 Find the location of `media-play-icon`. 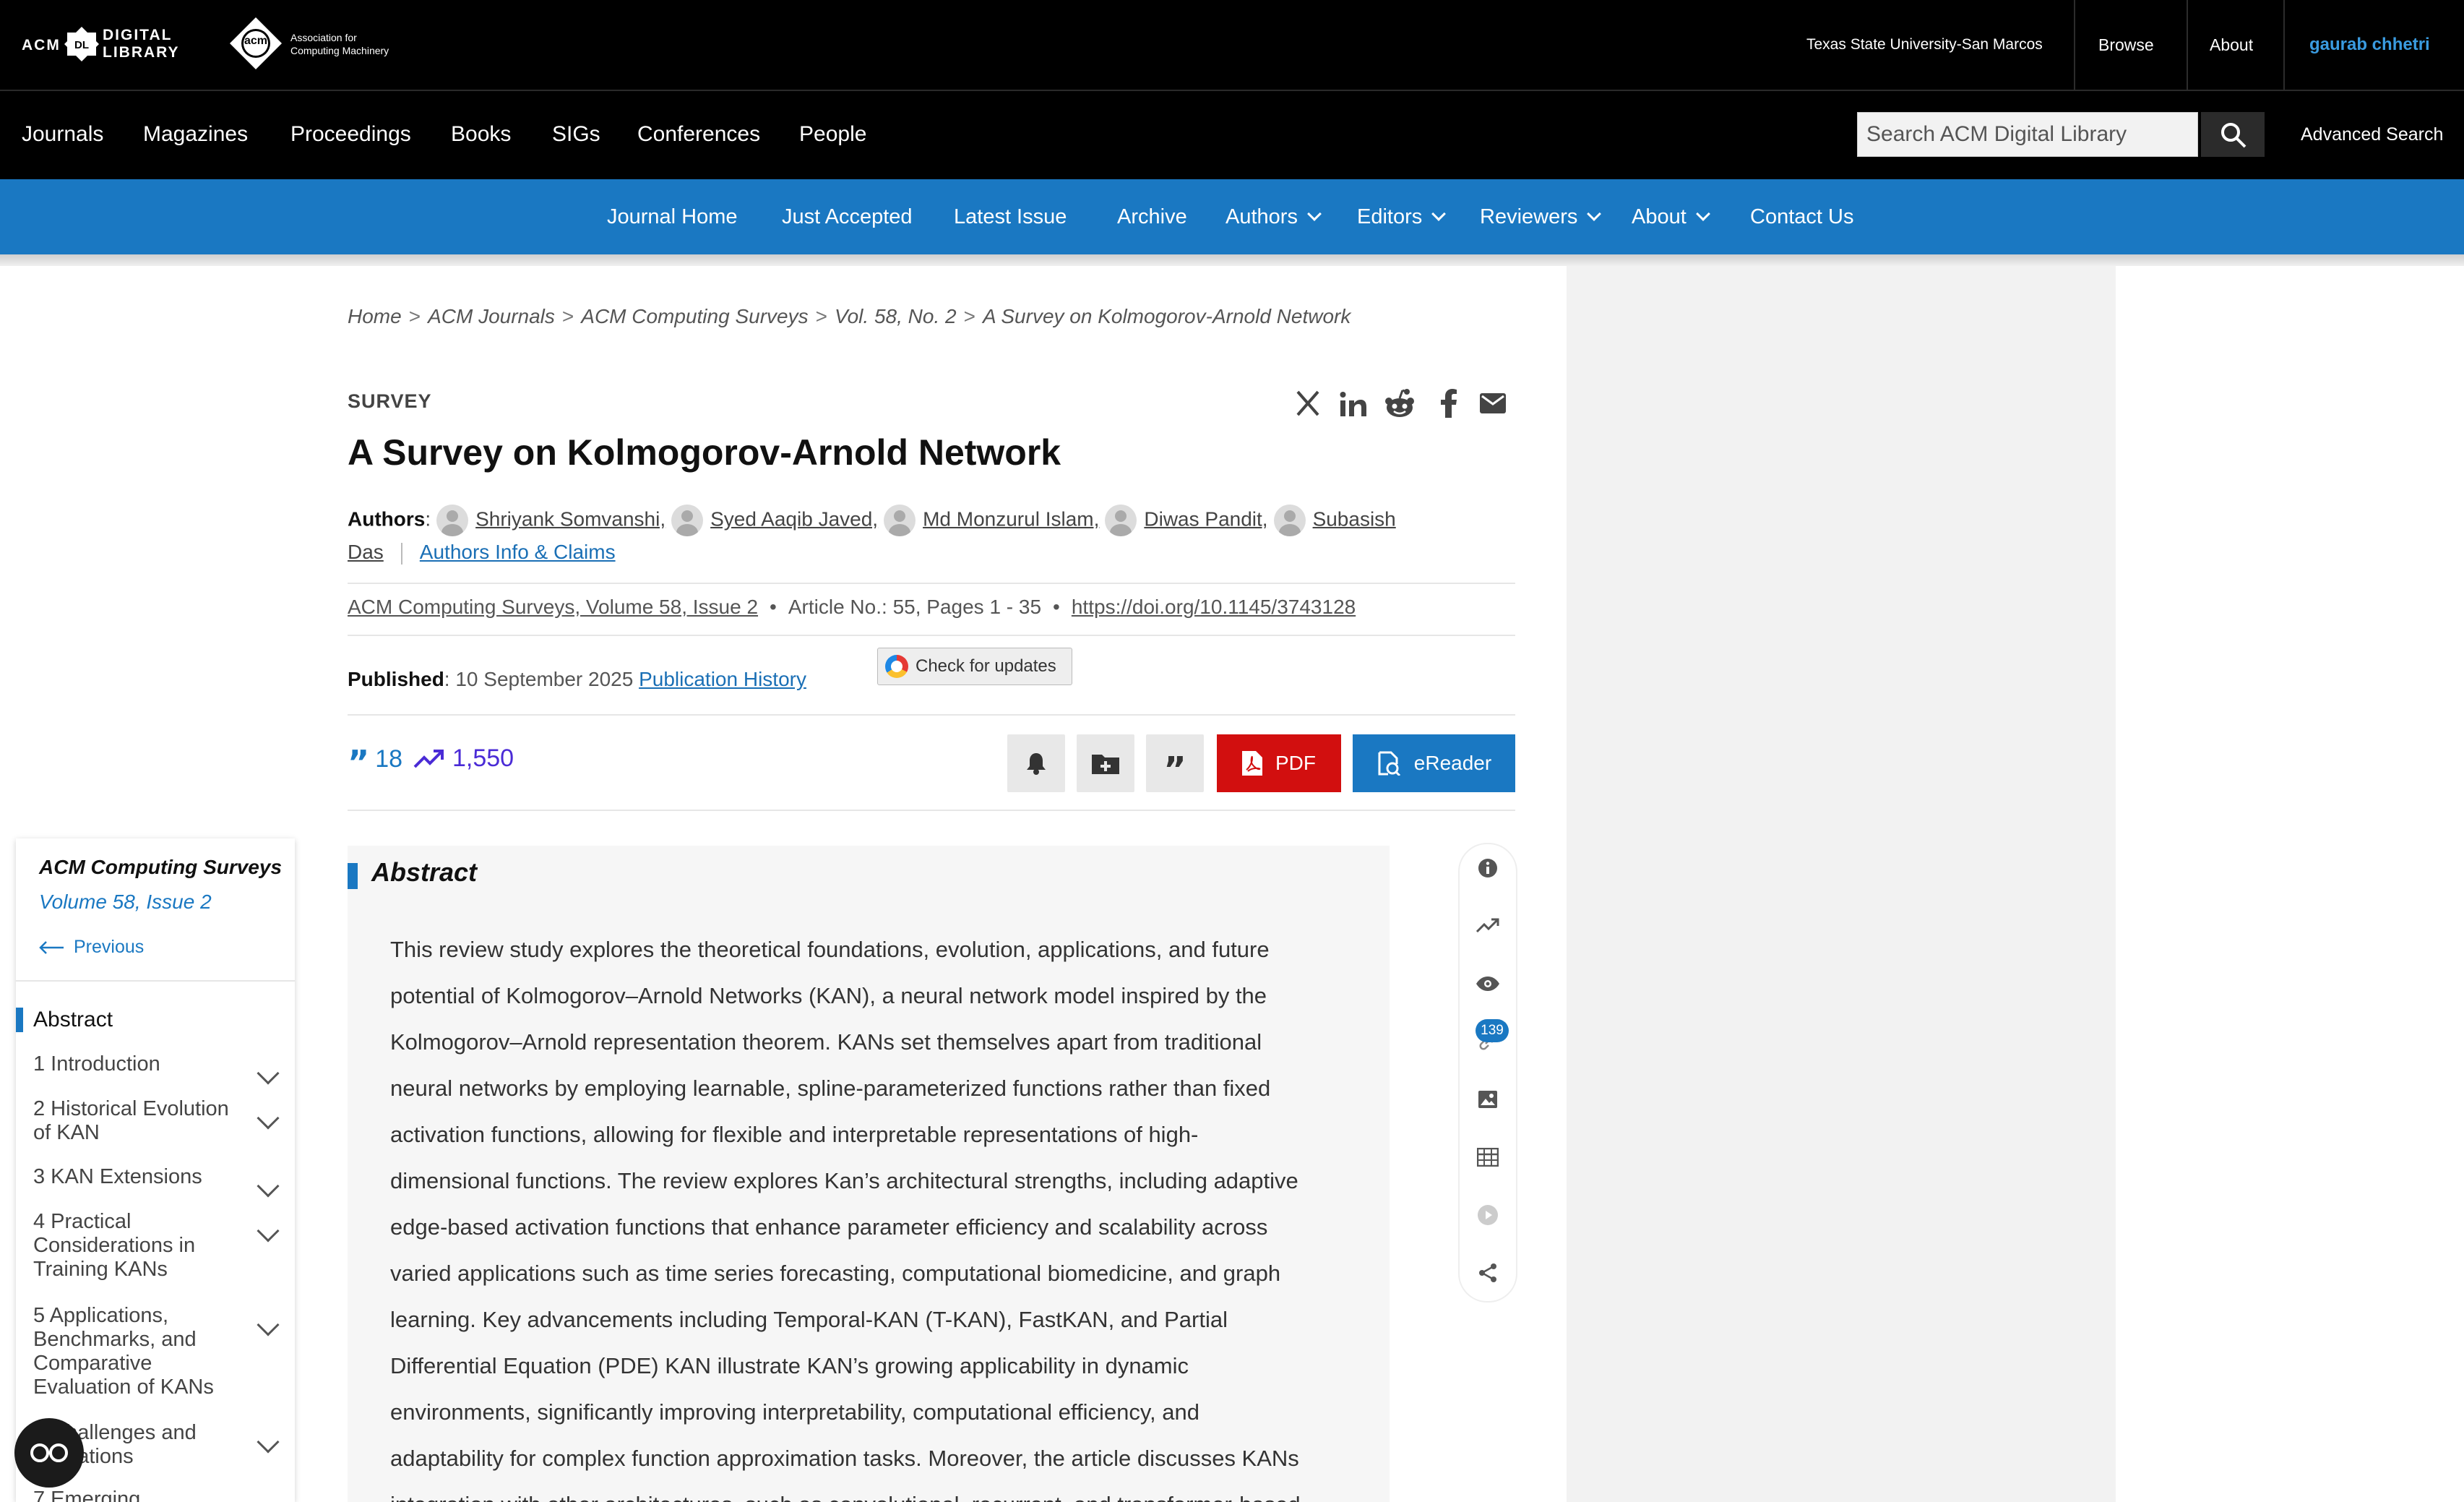

media-play-icon is located at coordinates (1487, 1215).